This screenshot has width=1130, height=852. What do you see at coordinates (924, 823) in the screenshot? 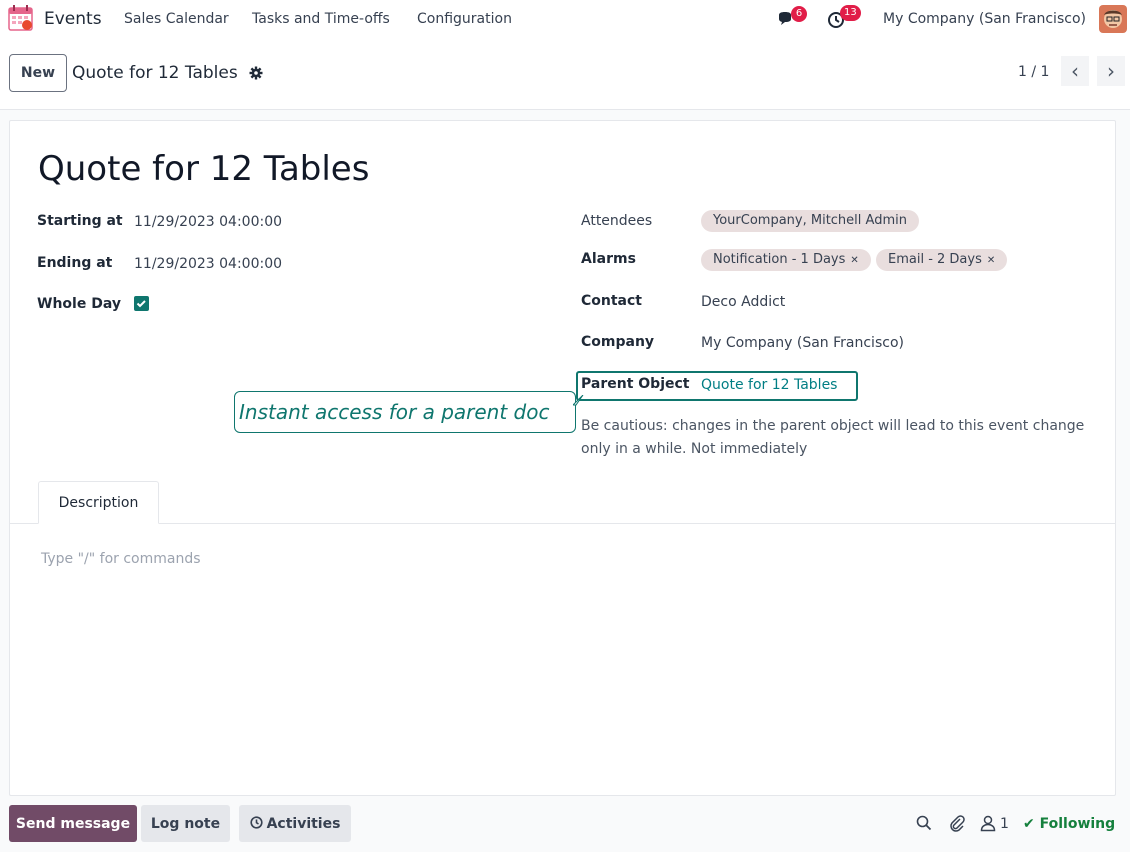
I see `search-icon` at bounding box center [924, 823].